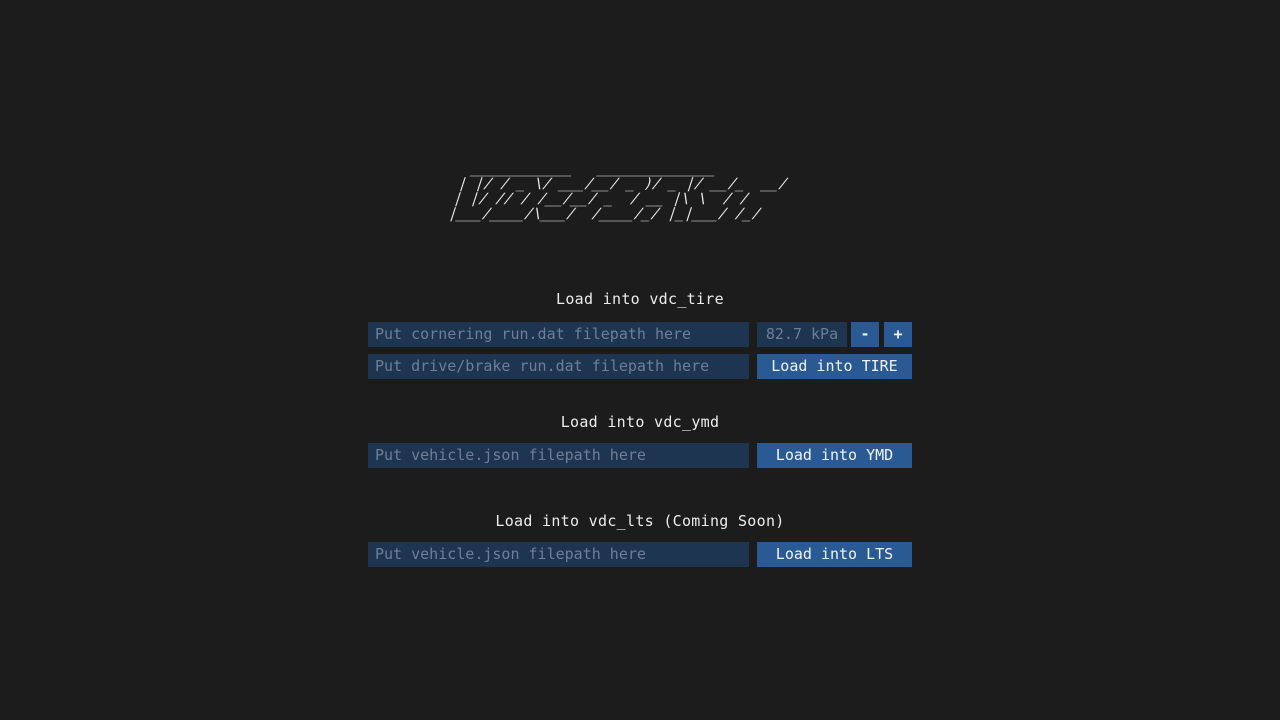 The height and width of the screenshot is (720, 1280). Describe the element at coordinates (558, 334) in the screenshot. I see `cornering-filepath-input` at that location.